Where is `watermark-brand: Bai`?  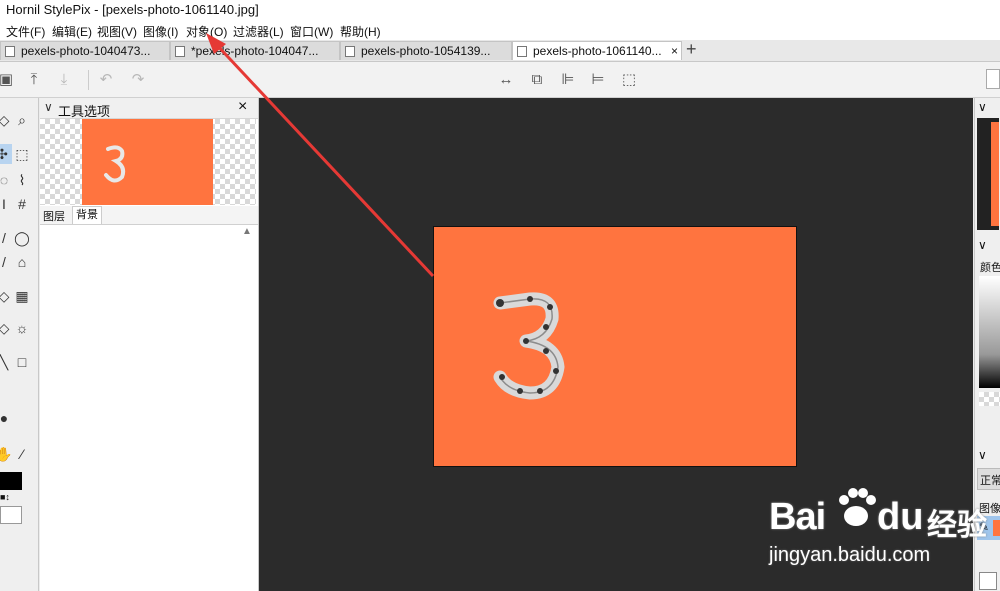
watermark-brand: Bai is located at coordinates (797, 517).